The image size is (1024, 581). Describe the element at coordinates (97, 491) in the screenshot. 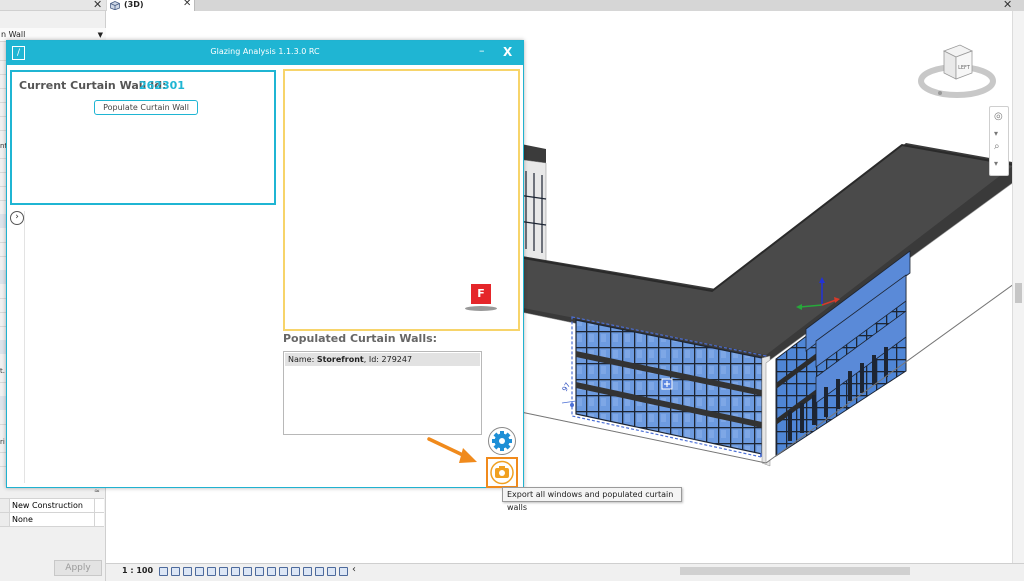

I see `section-collapse-icon: ≈` at that location.